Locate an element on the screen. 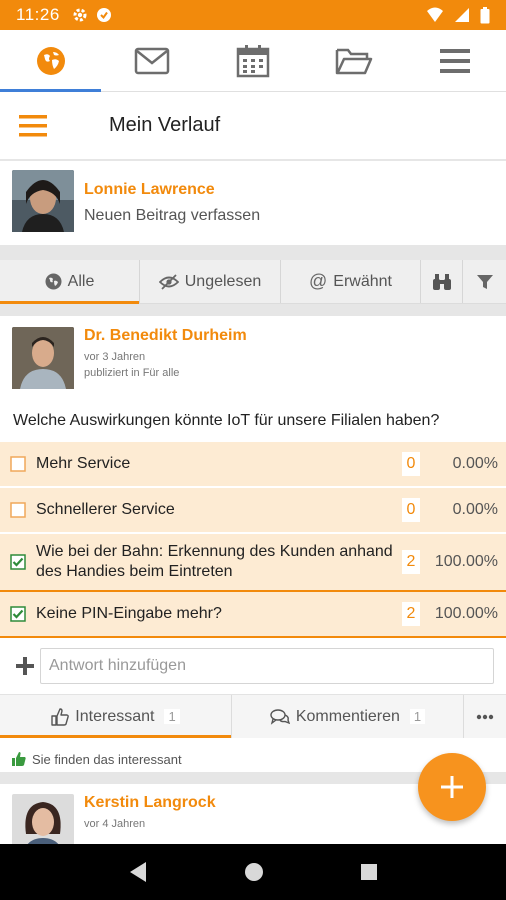 The image size is (506, 900). post-time: vor 4 Jahren is located at coordinates (115, 824).